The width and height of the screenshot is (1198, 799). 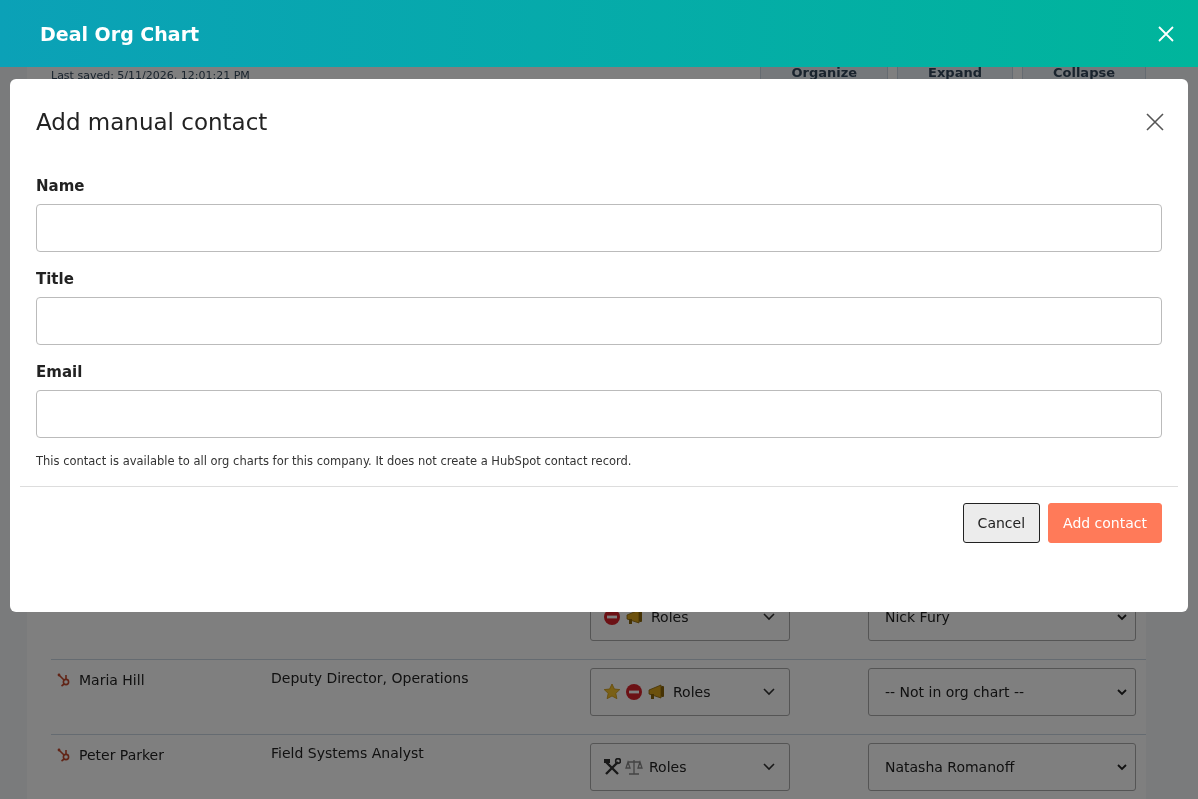 What do you see at coordinates (112, 680) in the screenshot?
I see `contact-name: Maria Hill` at bounding box center [112, 680].